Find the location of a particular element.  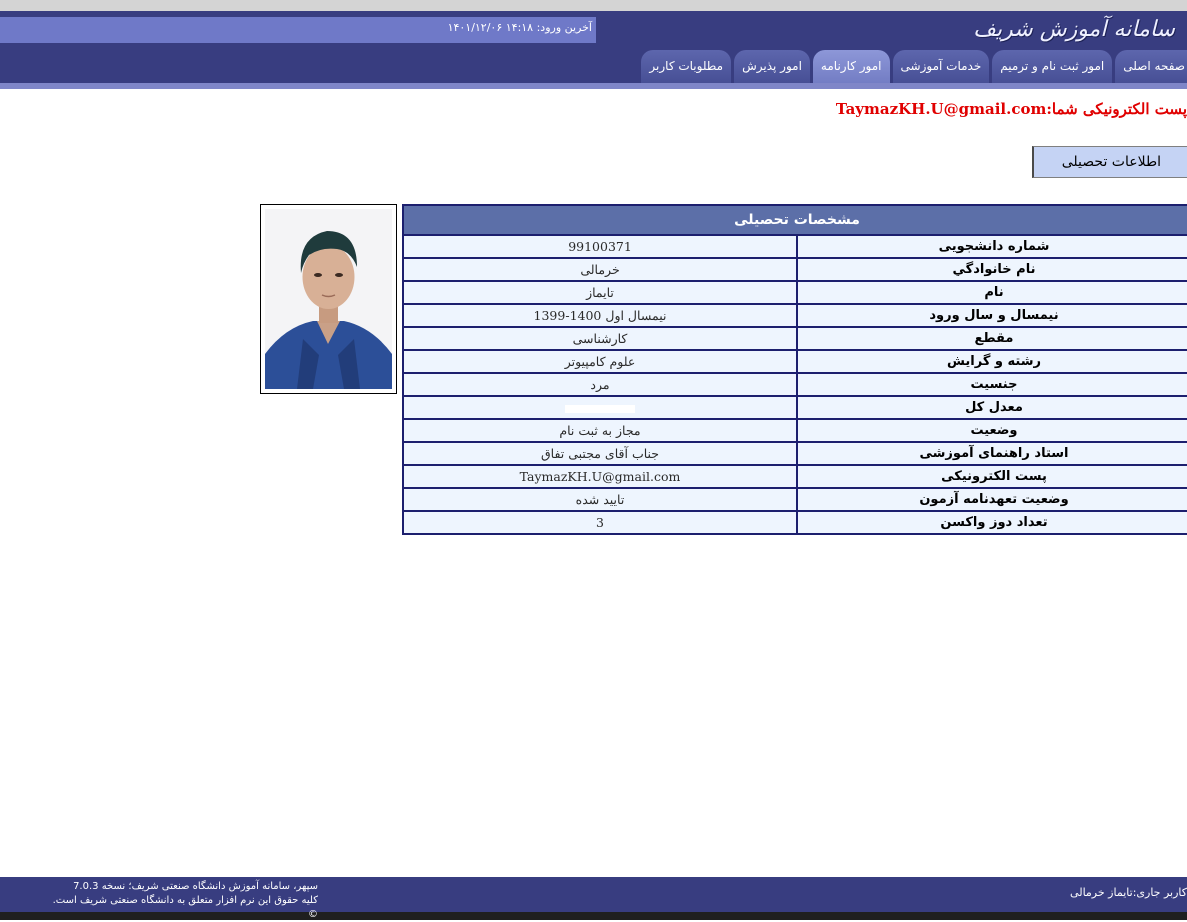

site-logo: سامانه آموزش شریف is located at coordinates (1074, 30).